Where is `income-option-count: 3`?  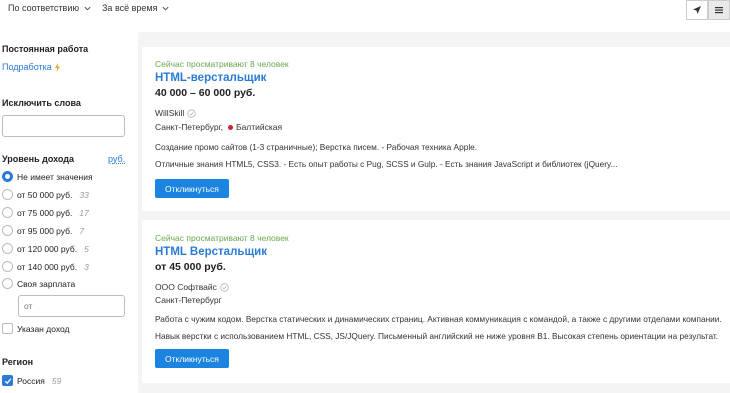
income-option-count: 3 is located at coordinates (86, 266).